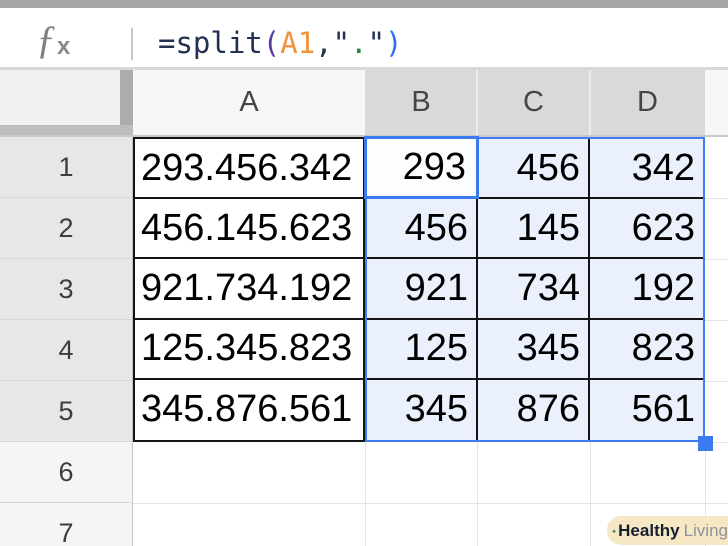  I want to click on formula-input: =split ( A1 , " . " ), so click(280, 43).